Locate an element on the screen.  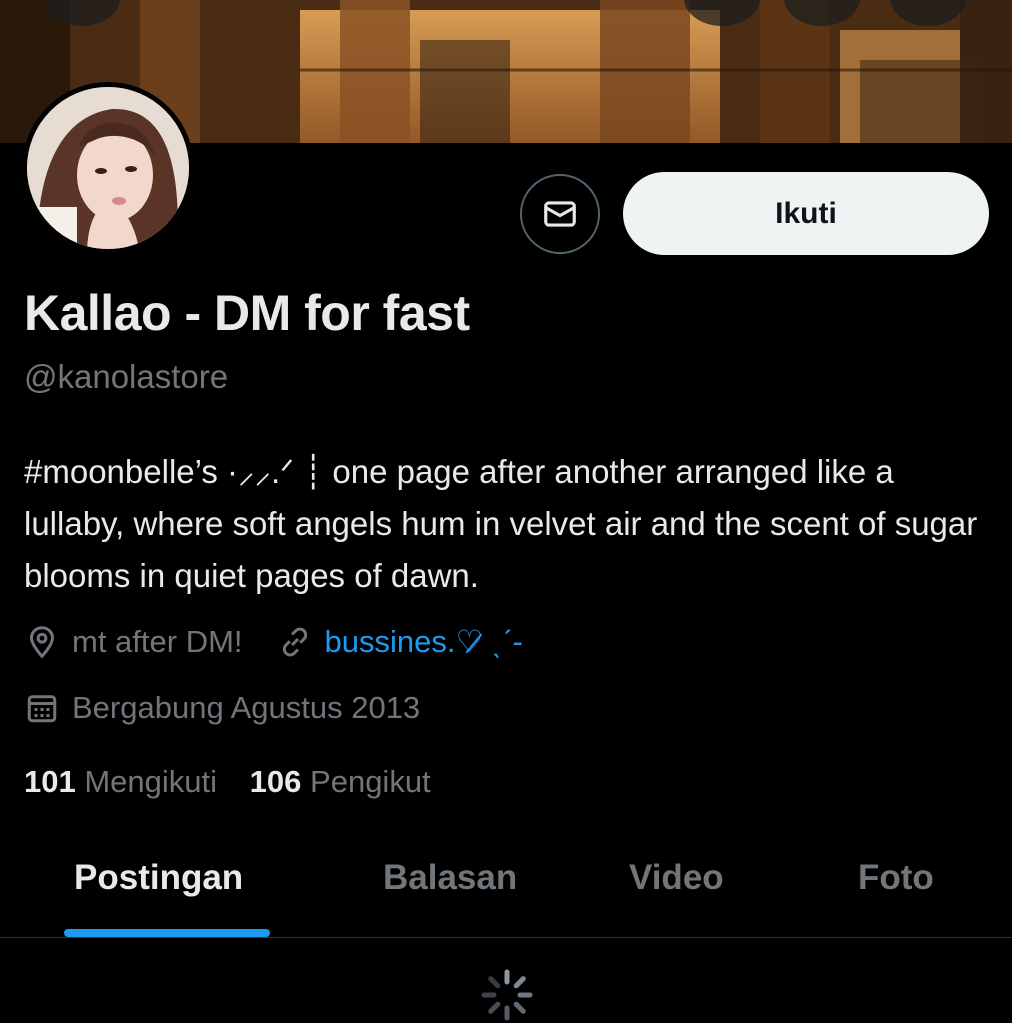
tab-postingan: Postingan is located at coordinates (158, 878).